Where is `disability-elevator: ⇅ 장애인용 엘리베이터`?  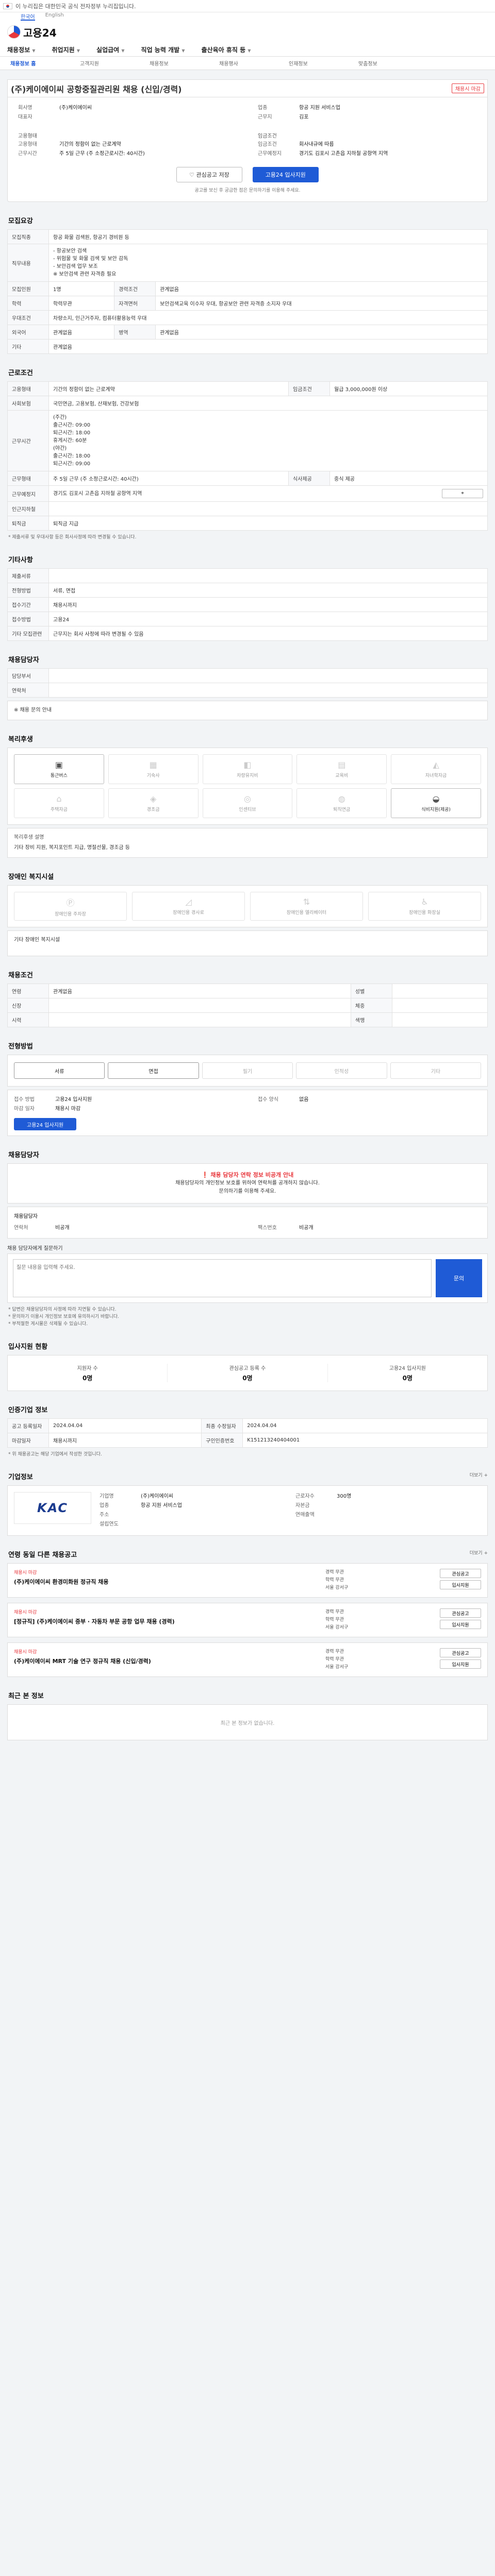
disability-elevator: ⇅ 장애인용 엘리베이터 is located at coordinates (307, 906).